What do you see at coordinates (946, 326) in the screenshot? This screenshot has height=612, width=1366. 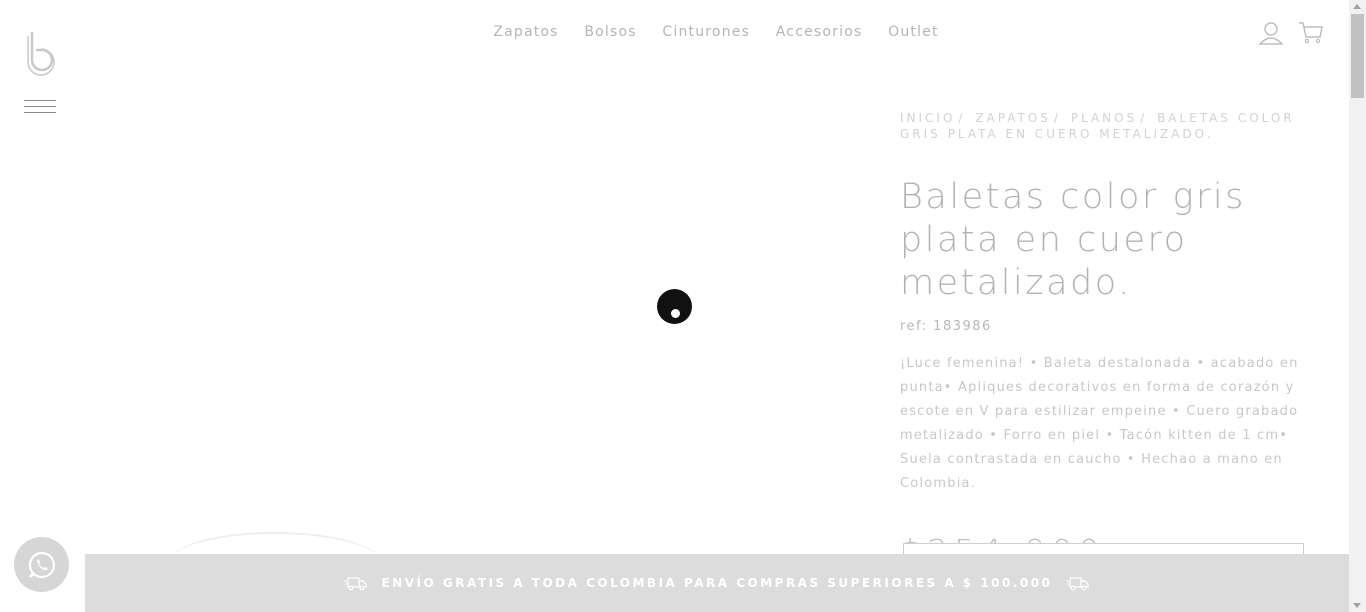 I see `product-ref: ref: 183986` at bounding box center [946, 326].